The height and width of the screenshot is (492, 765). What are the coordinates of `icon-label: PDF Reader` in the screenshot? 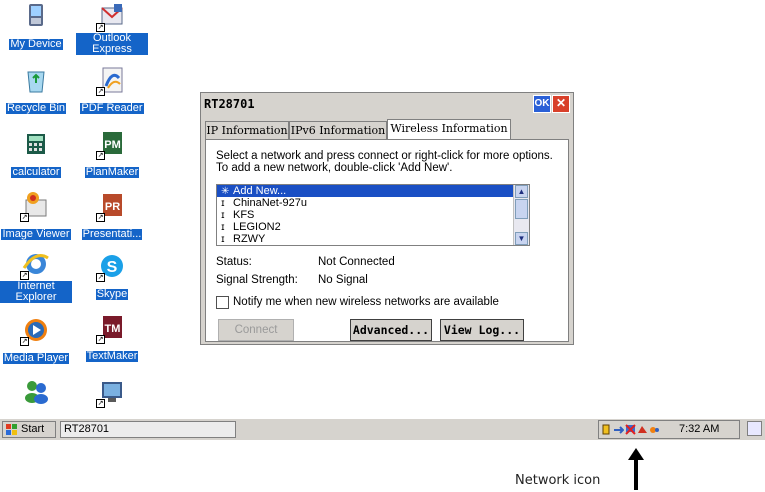 It's located at (112, 108).